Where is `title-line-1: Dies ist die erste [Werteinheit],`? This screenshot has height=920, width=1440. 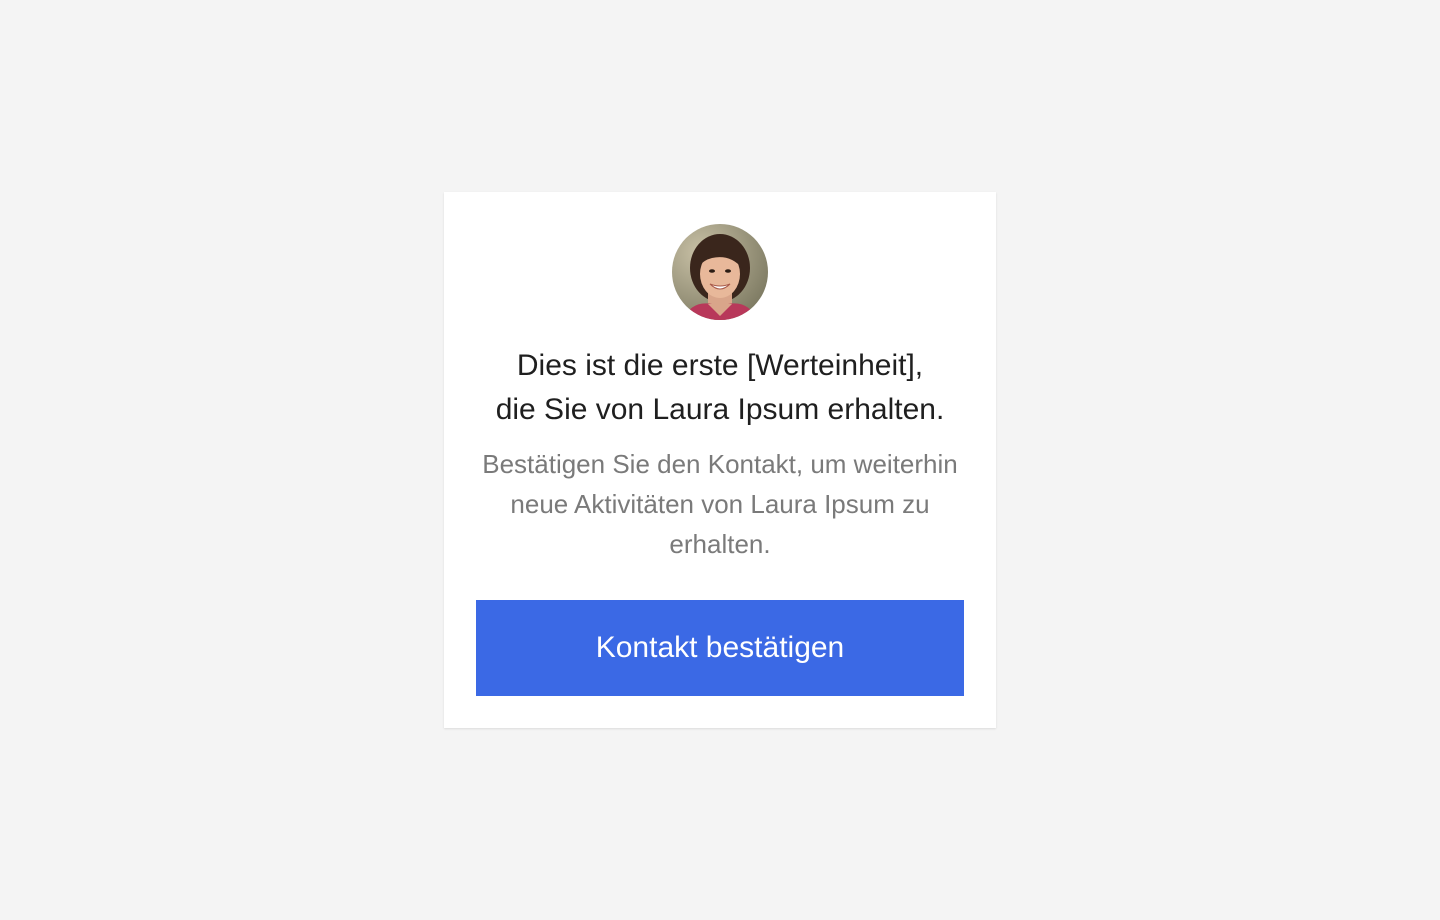
title-line-1: Dies ist die erste [Werteinheit], is located at coordinates (720, 365).